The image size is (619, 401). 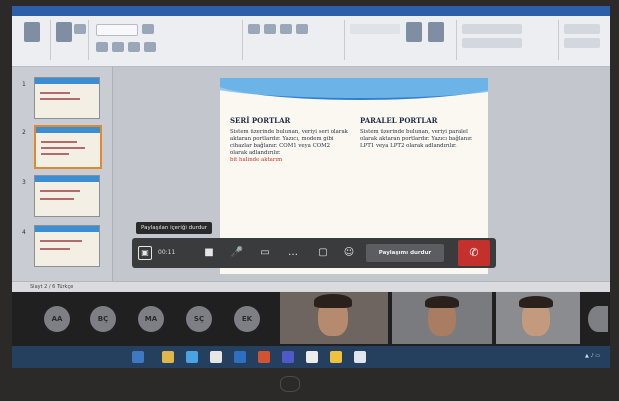 I want to click on shape-format-group, so click(x=508, y=40).